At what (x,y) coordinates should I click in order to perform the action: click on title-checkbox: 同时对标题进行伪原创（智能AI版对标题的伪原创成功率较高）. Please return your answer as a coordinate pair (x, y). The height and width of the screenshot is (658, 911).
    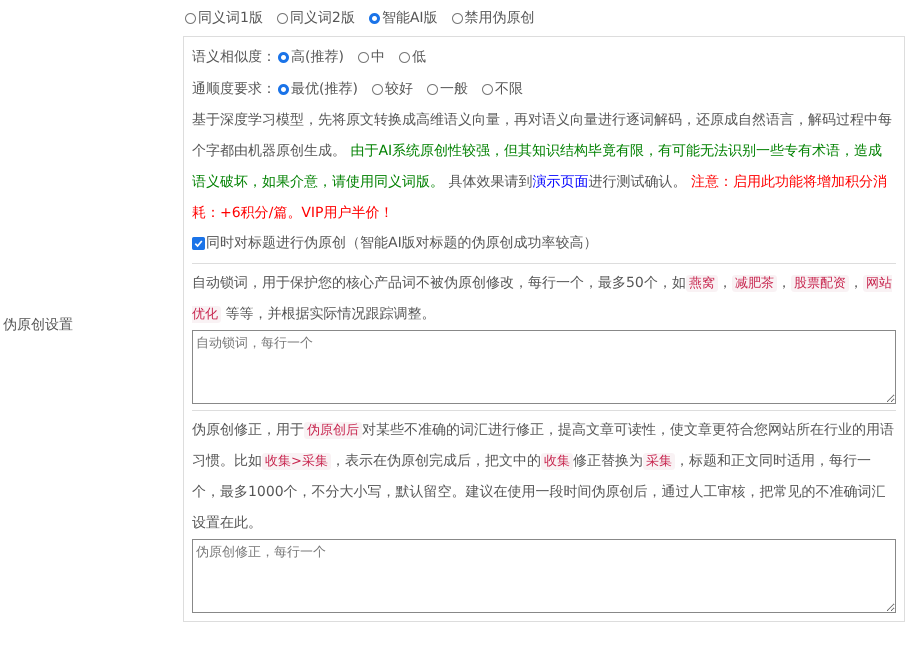
    Looking at the image, I should click on (544, 243).